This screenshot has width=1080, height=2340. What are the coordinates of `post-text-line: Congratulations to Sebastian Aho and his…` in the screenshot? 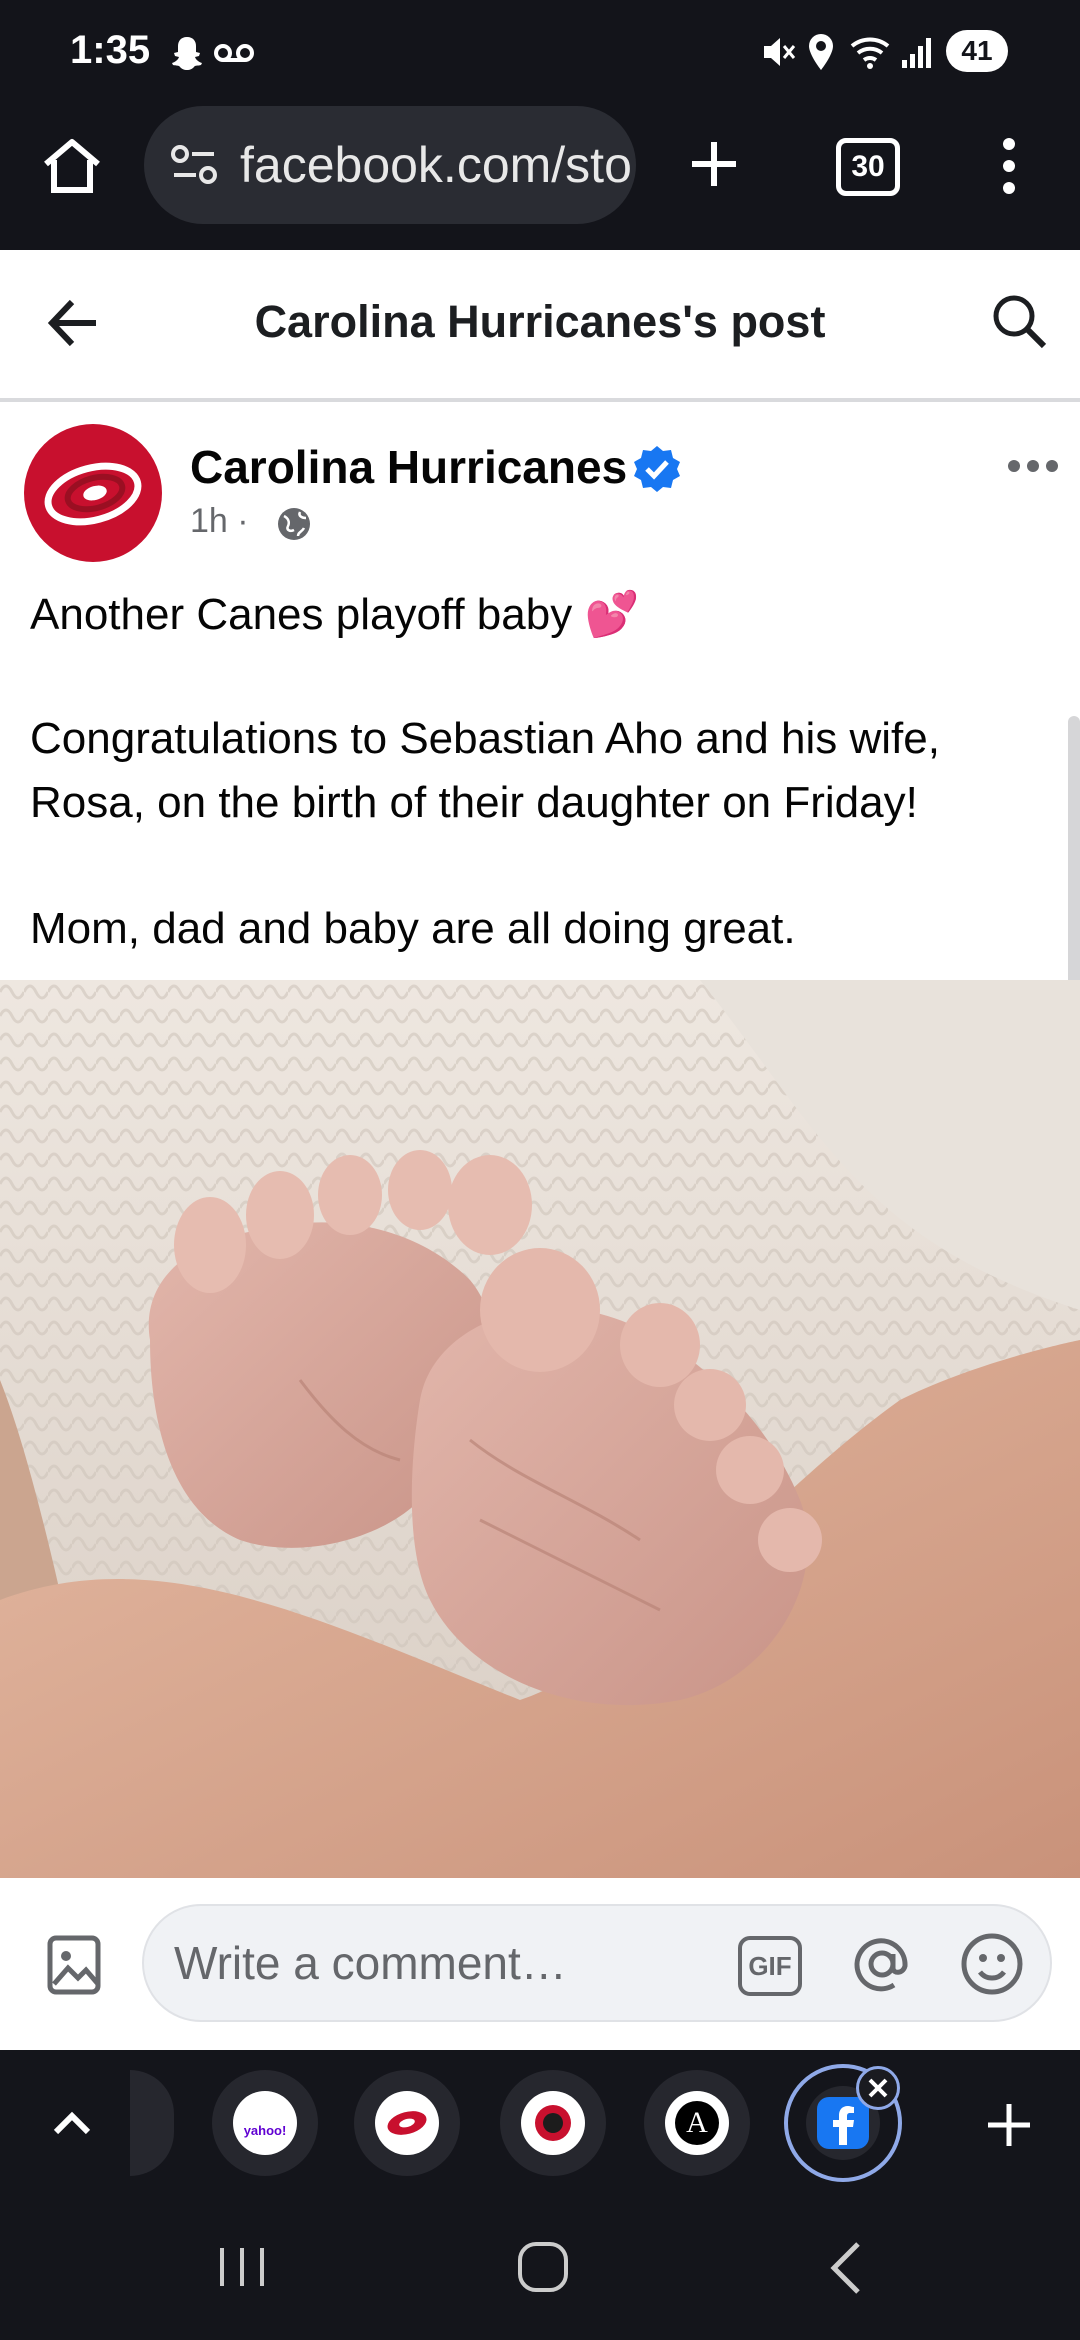 It's located at (485, 738).